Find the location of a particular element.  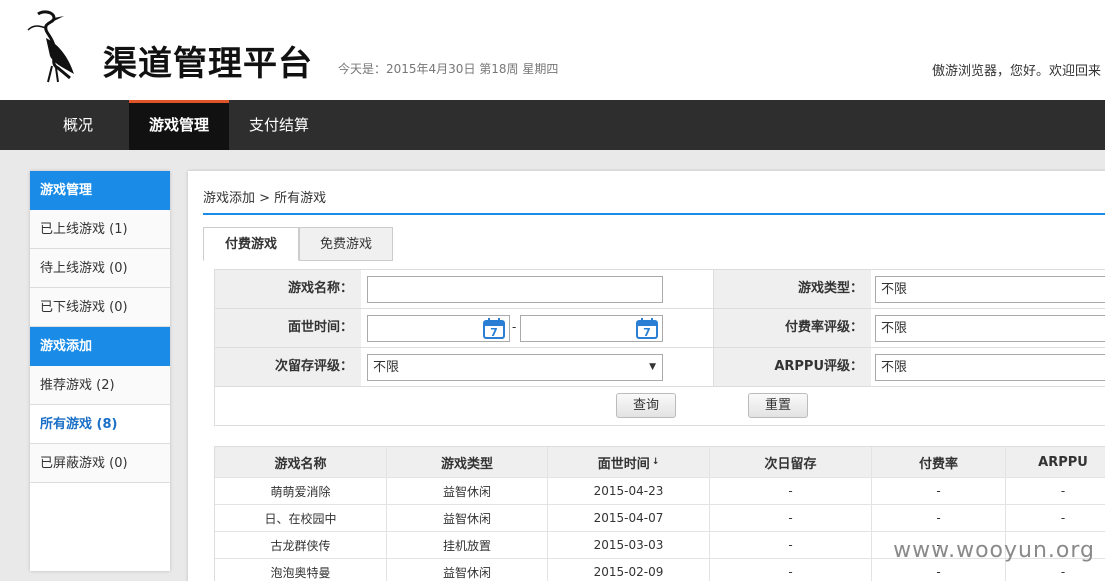

column-header: 次日留存 is located at coordinates (791, 462).